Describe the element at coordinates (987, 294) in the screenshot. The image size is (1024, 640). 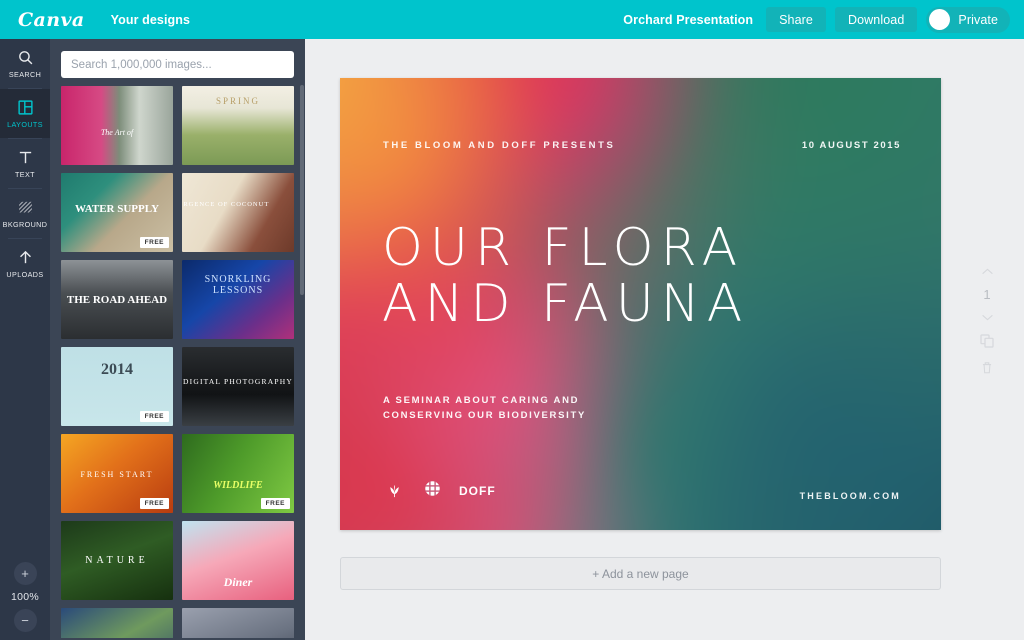
I see `page-number-label: 1` at that location.